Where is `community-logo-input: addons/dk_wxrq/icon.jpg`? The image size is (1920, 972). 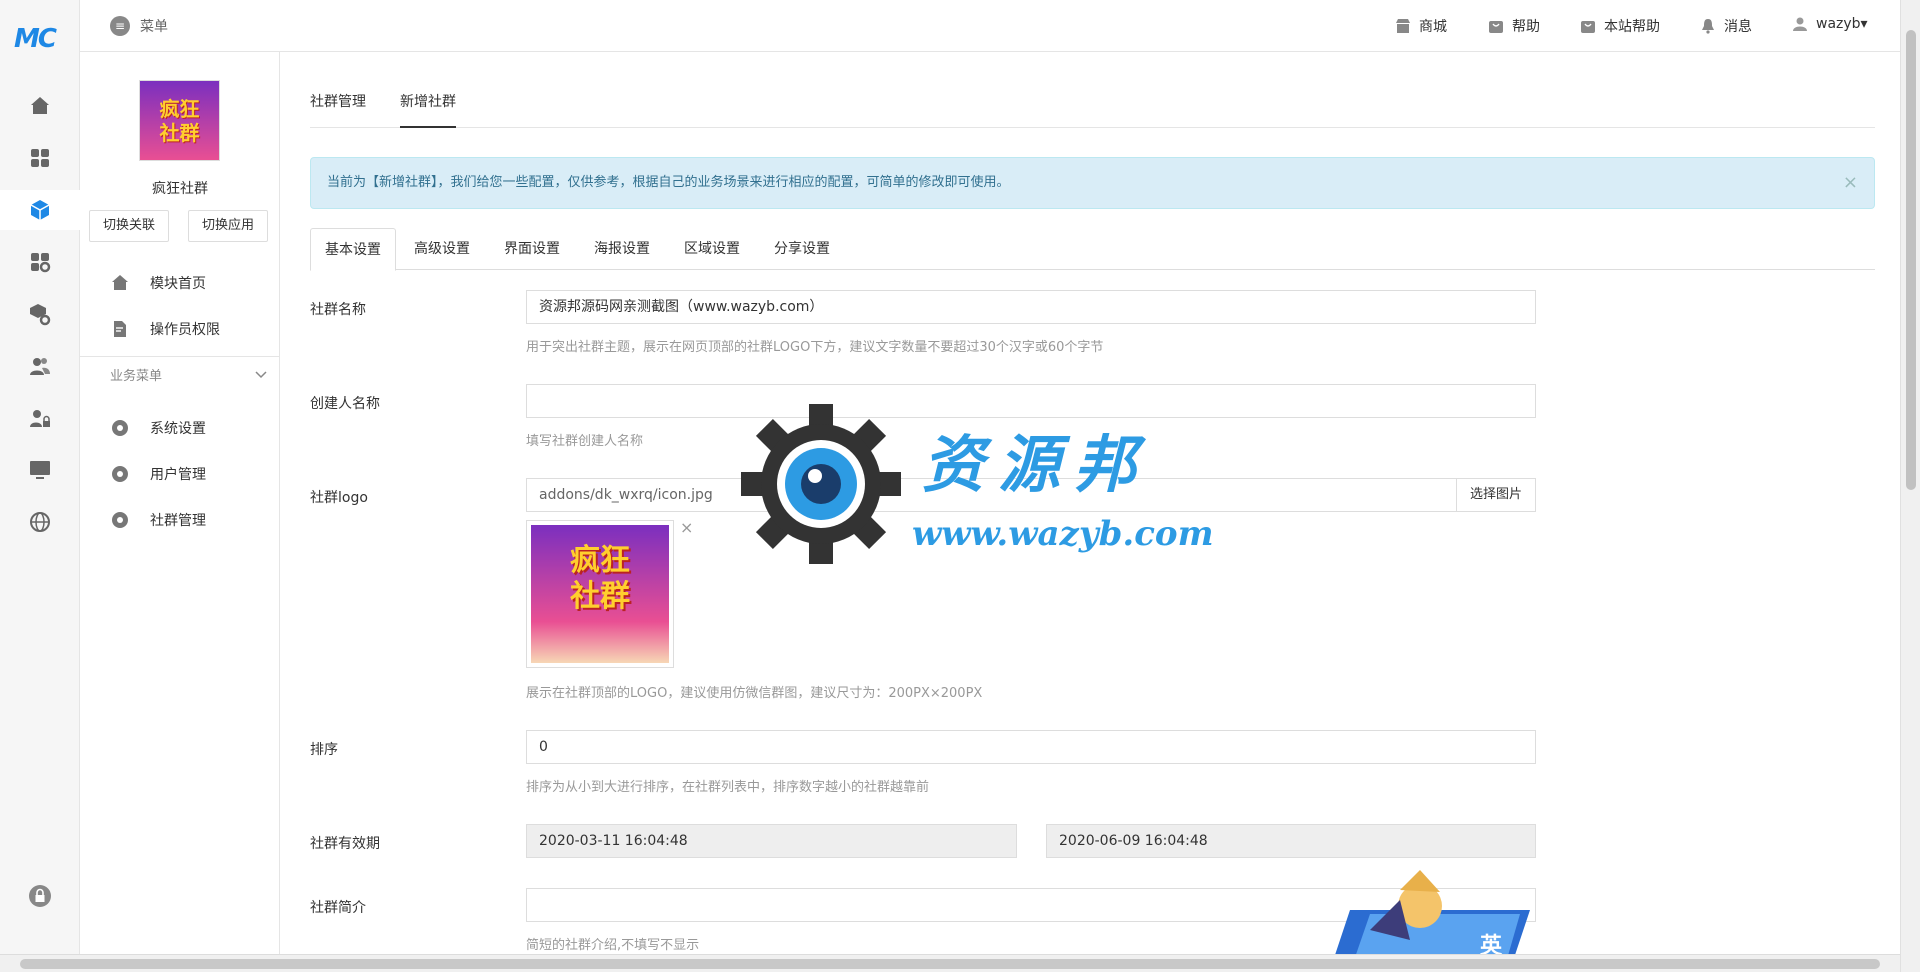
community-logo-input: addons/dk_wxrq/icon.jpg is located at coordinates (992, 495).